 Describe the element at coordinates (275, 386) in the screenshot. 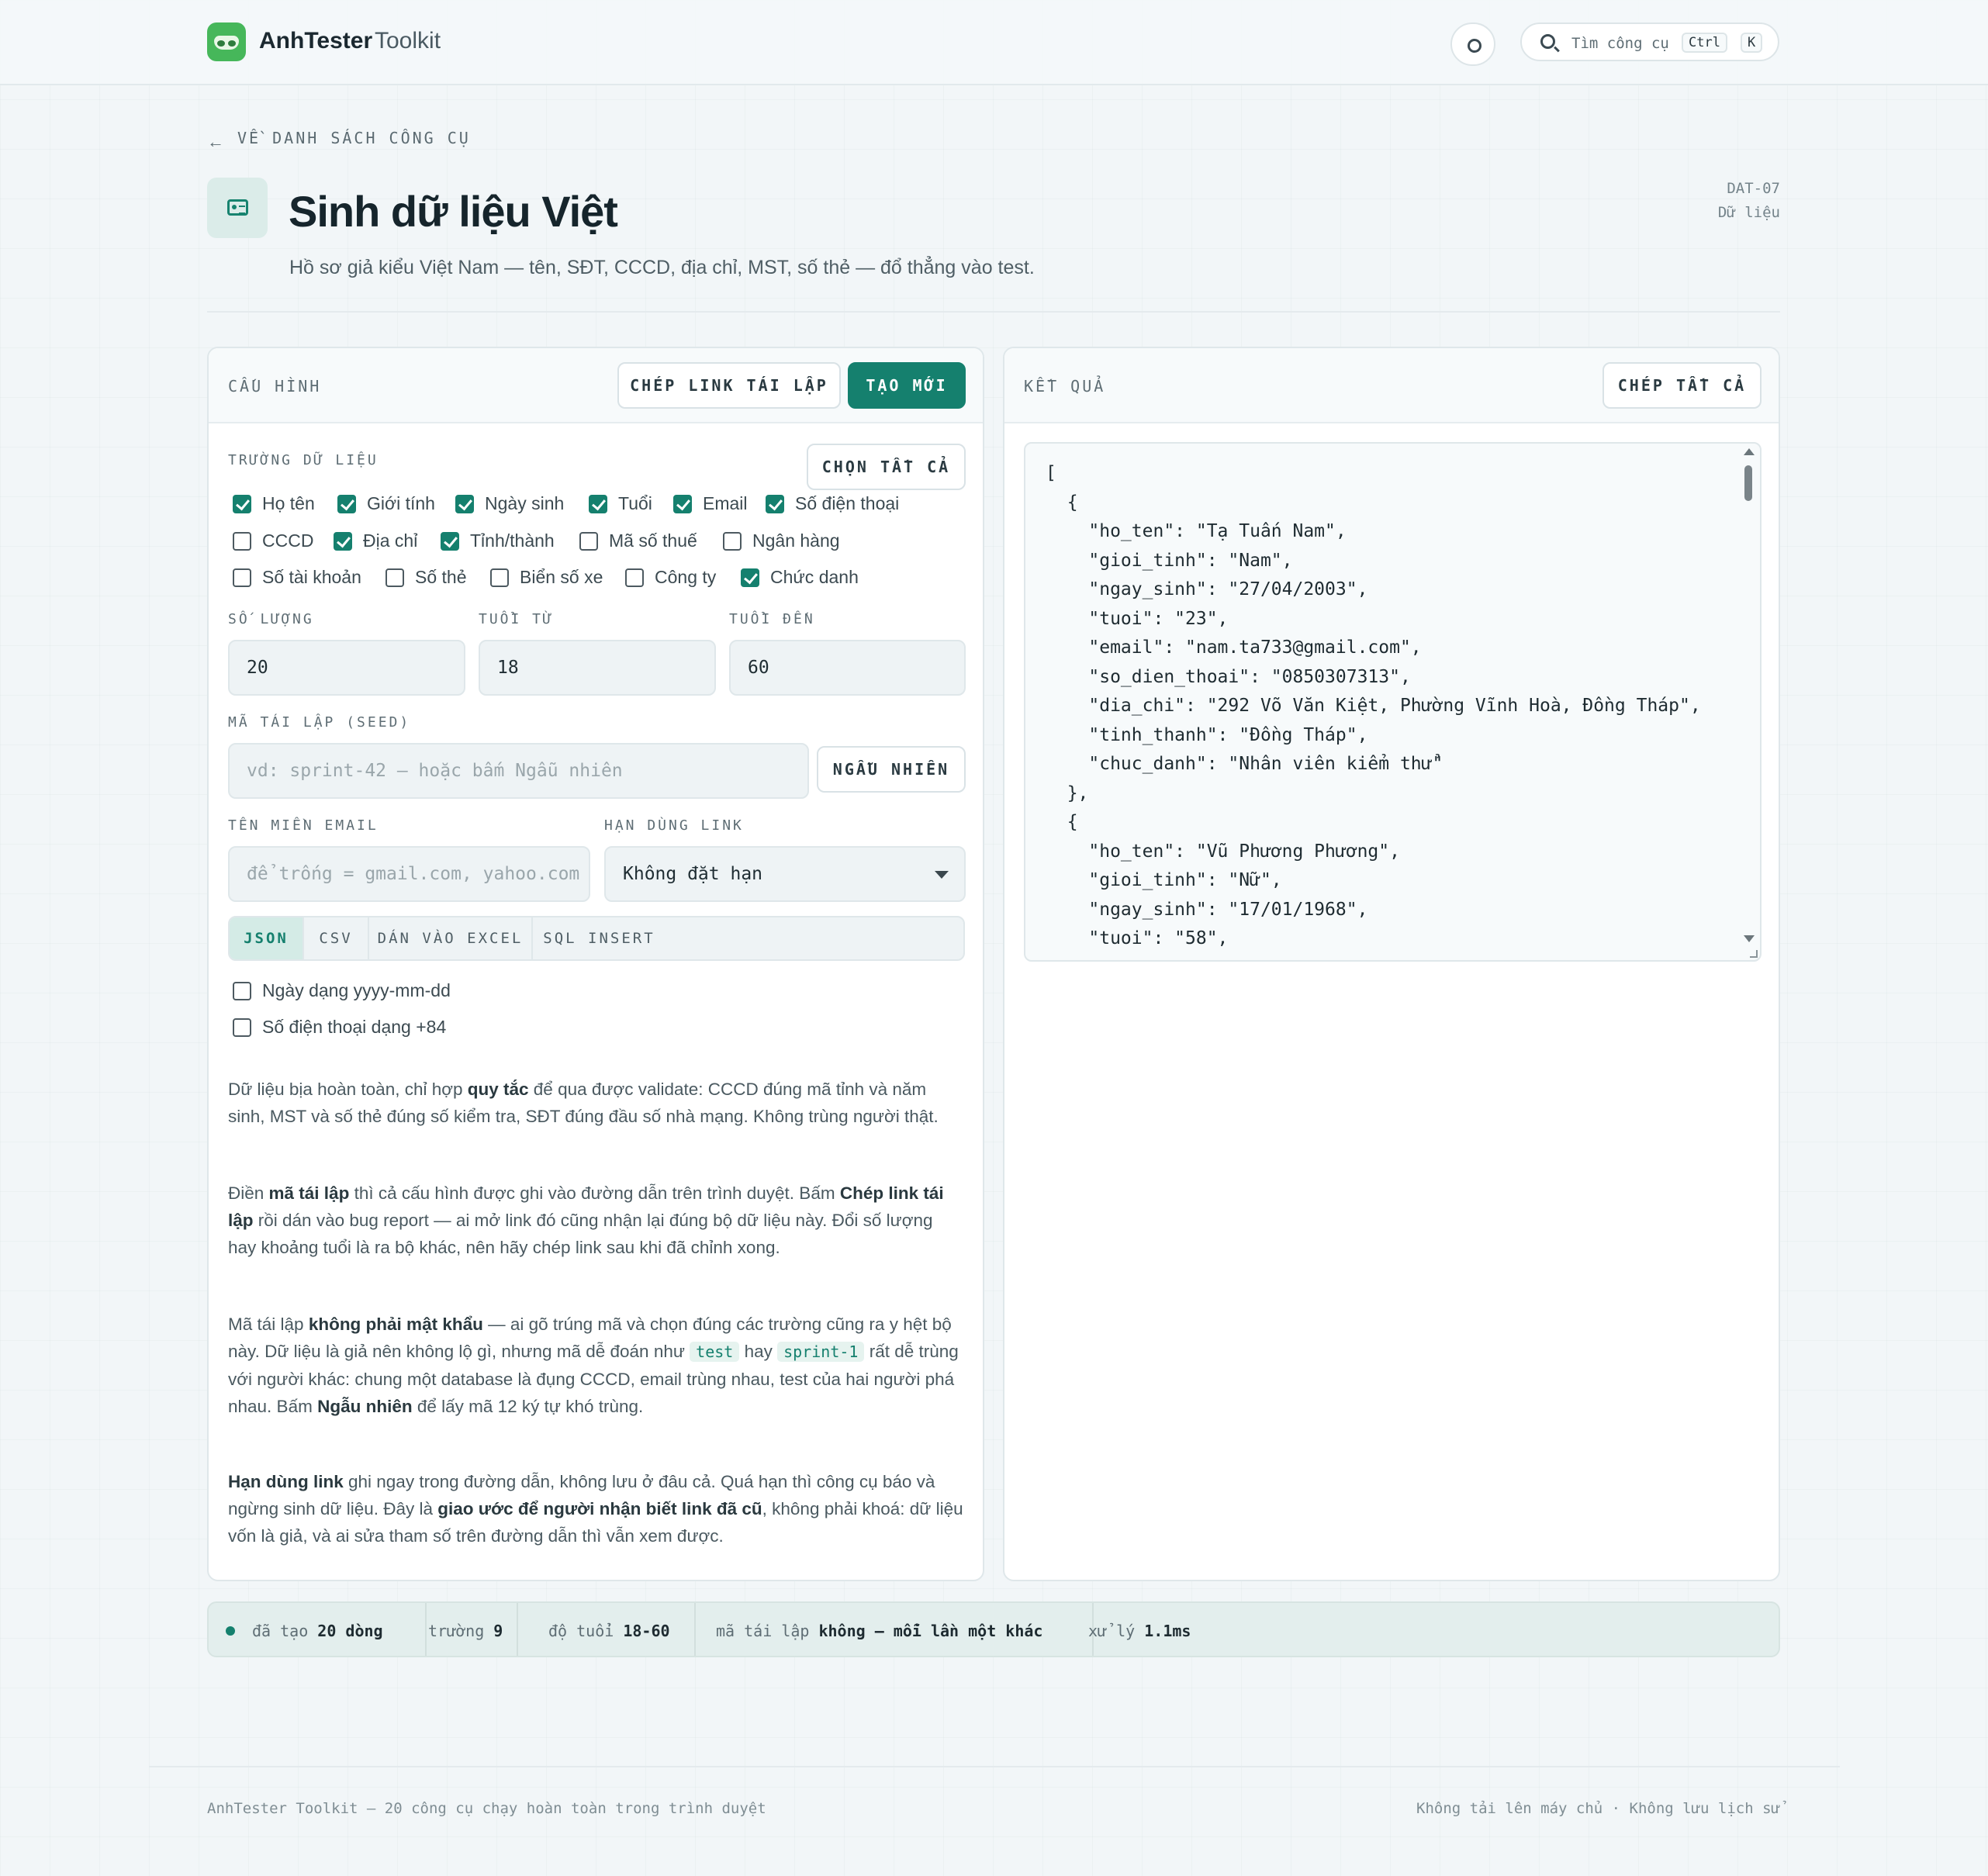

I see `config-title: CẤU HÌNH` at that location.